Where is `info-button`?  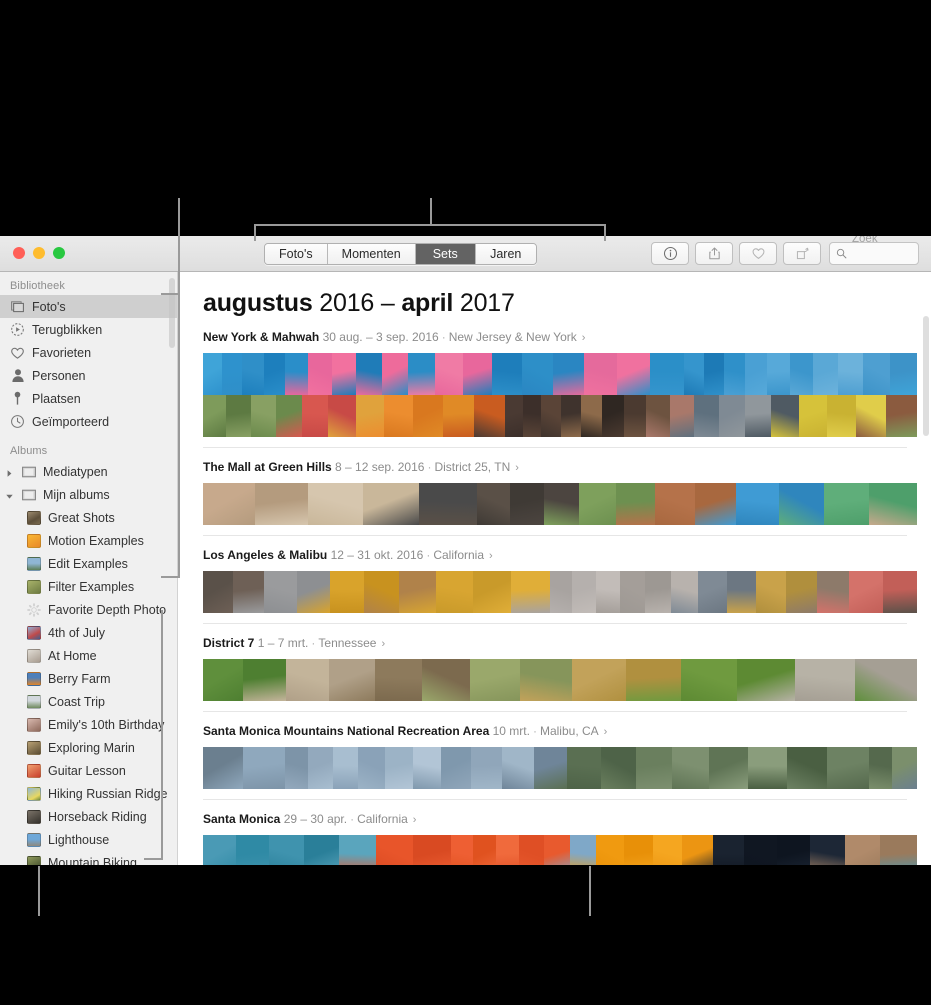 info-button is located at coordinates (670, 253).